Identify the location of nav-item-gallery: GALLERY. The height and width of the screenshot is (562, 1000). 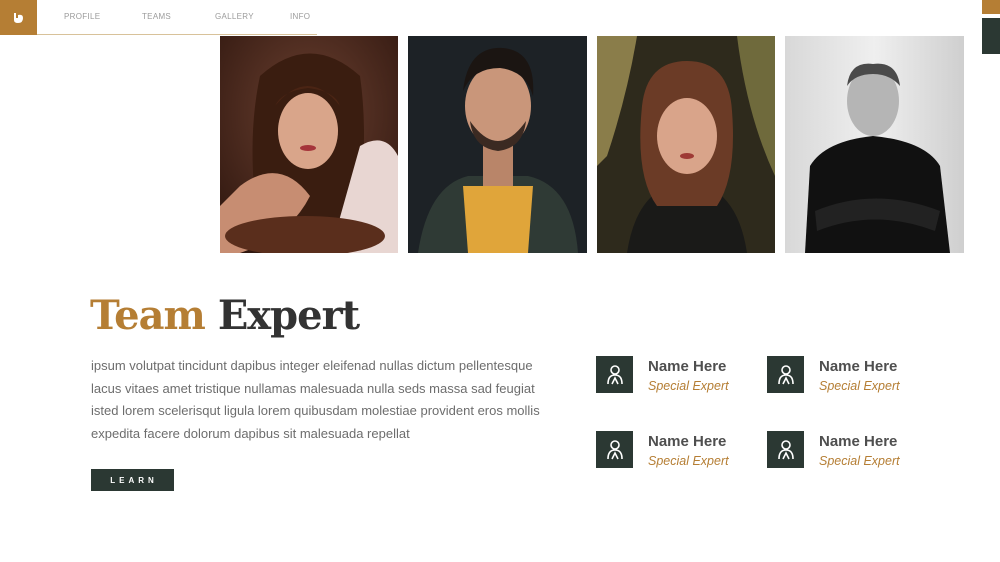
(252, 16).